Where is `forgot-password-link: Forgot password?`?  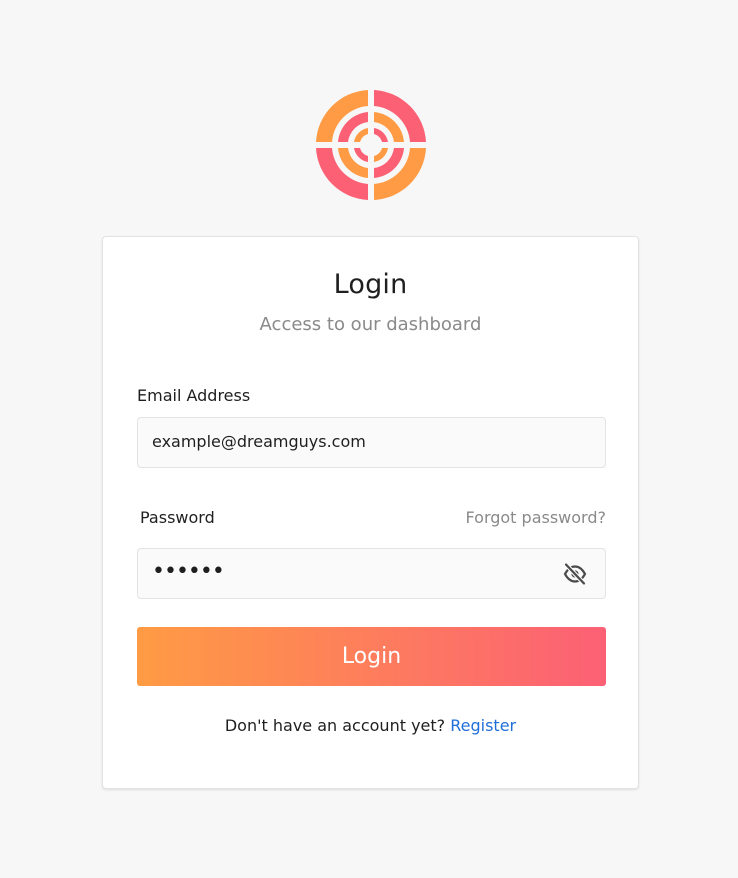 forgot-password-link: Forgot password? is located at coordinates (536, 517).